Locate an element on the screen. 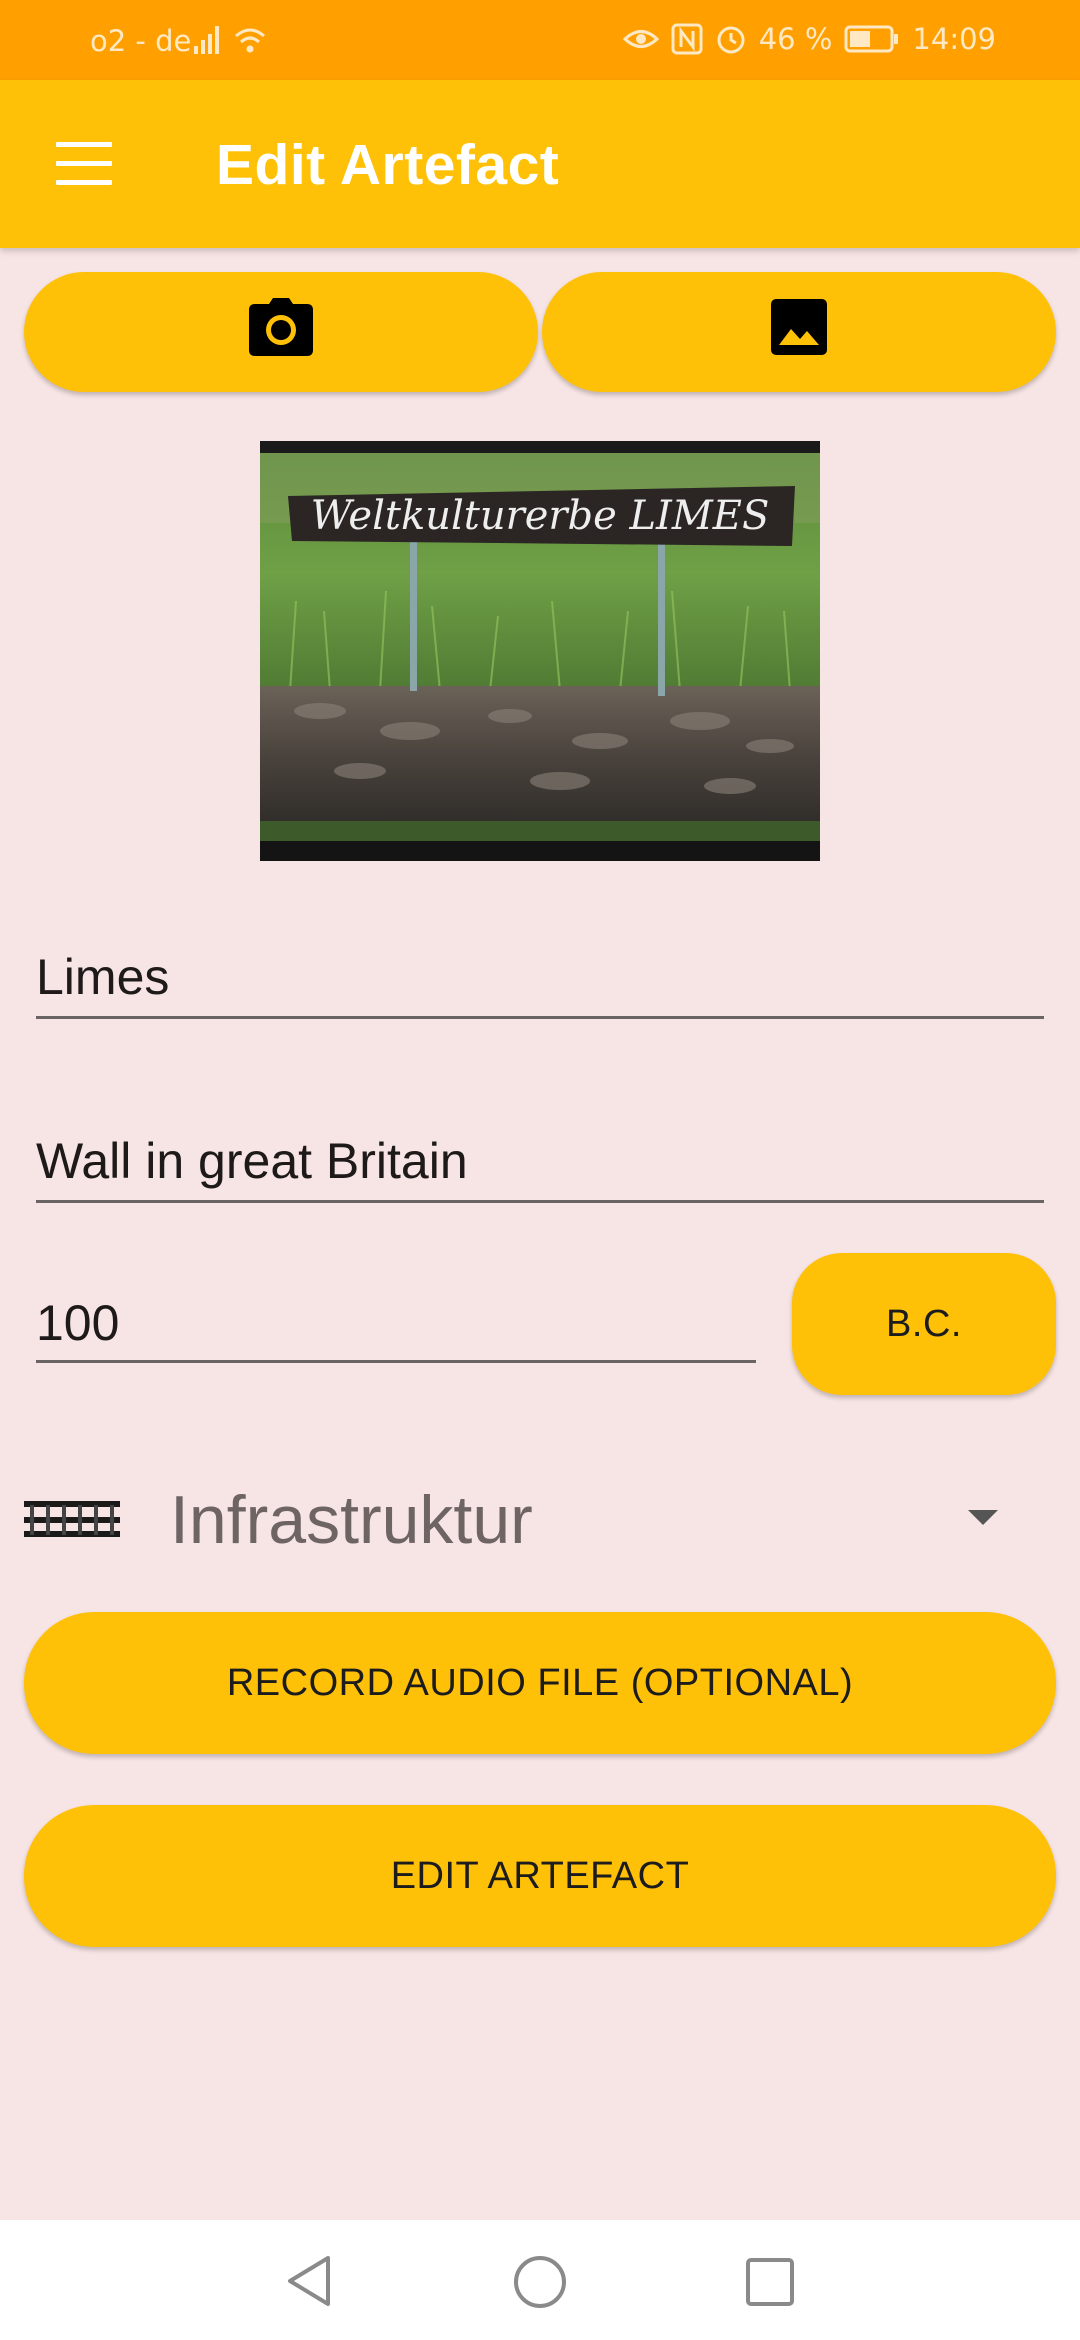 Image resolution: width=1080 pixels, height=2340 pixels. name-field: Limes is located at coordinates (540, 986).